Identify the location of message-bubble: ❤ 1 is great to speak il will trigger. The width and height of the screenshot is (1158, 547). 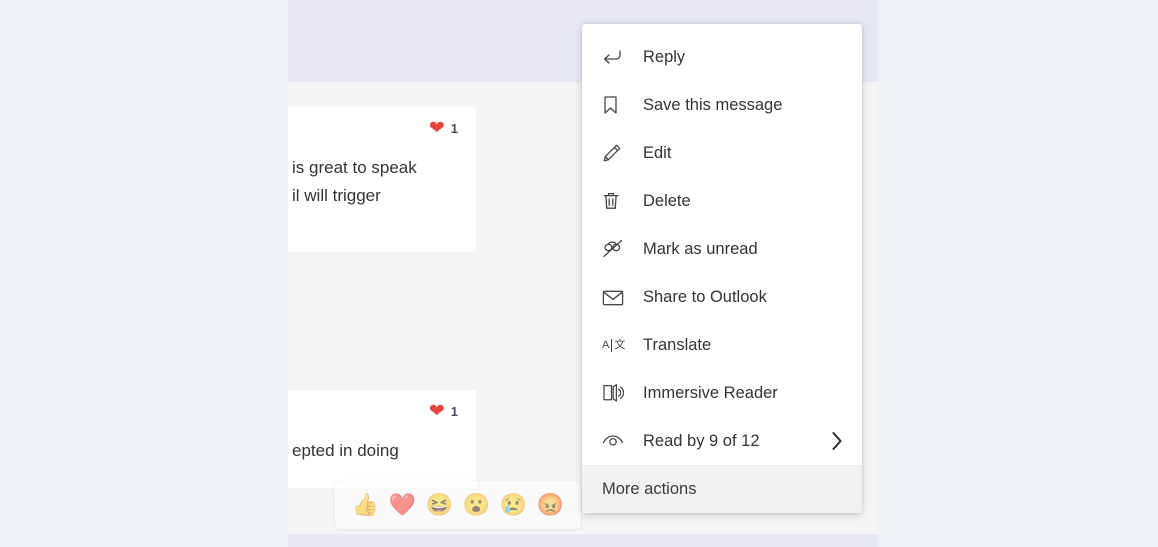
(382, 179).